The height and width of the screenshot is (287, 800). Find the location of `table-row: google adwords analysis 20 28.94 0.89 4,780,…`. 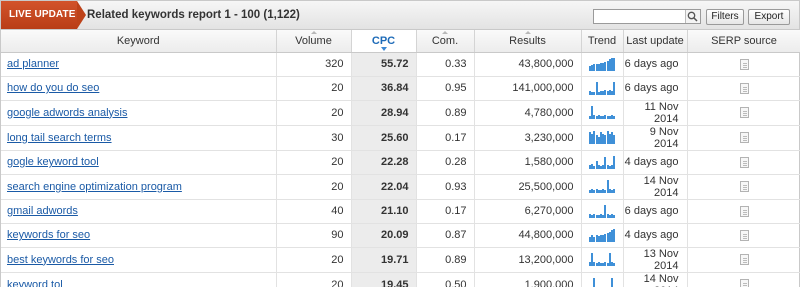

table-row: google adwords analysis 20 28.94 0.89 4,780,… is located at coordinates (400, 113).